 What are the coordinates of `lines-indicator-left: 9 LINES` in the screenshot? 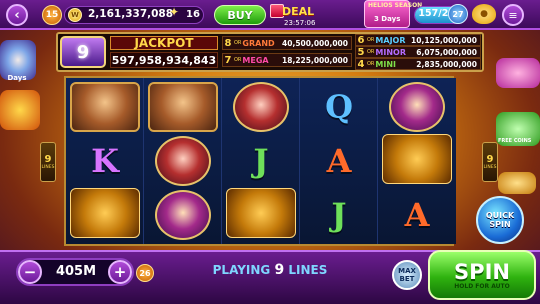 It's located at (48, 162).